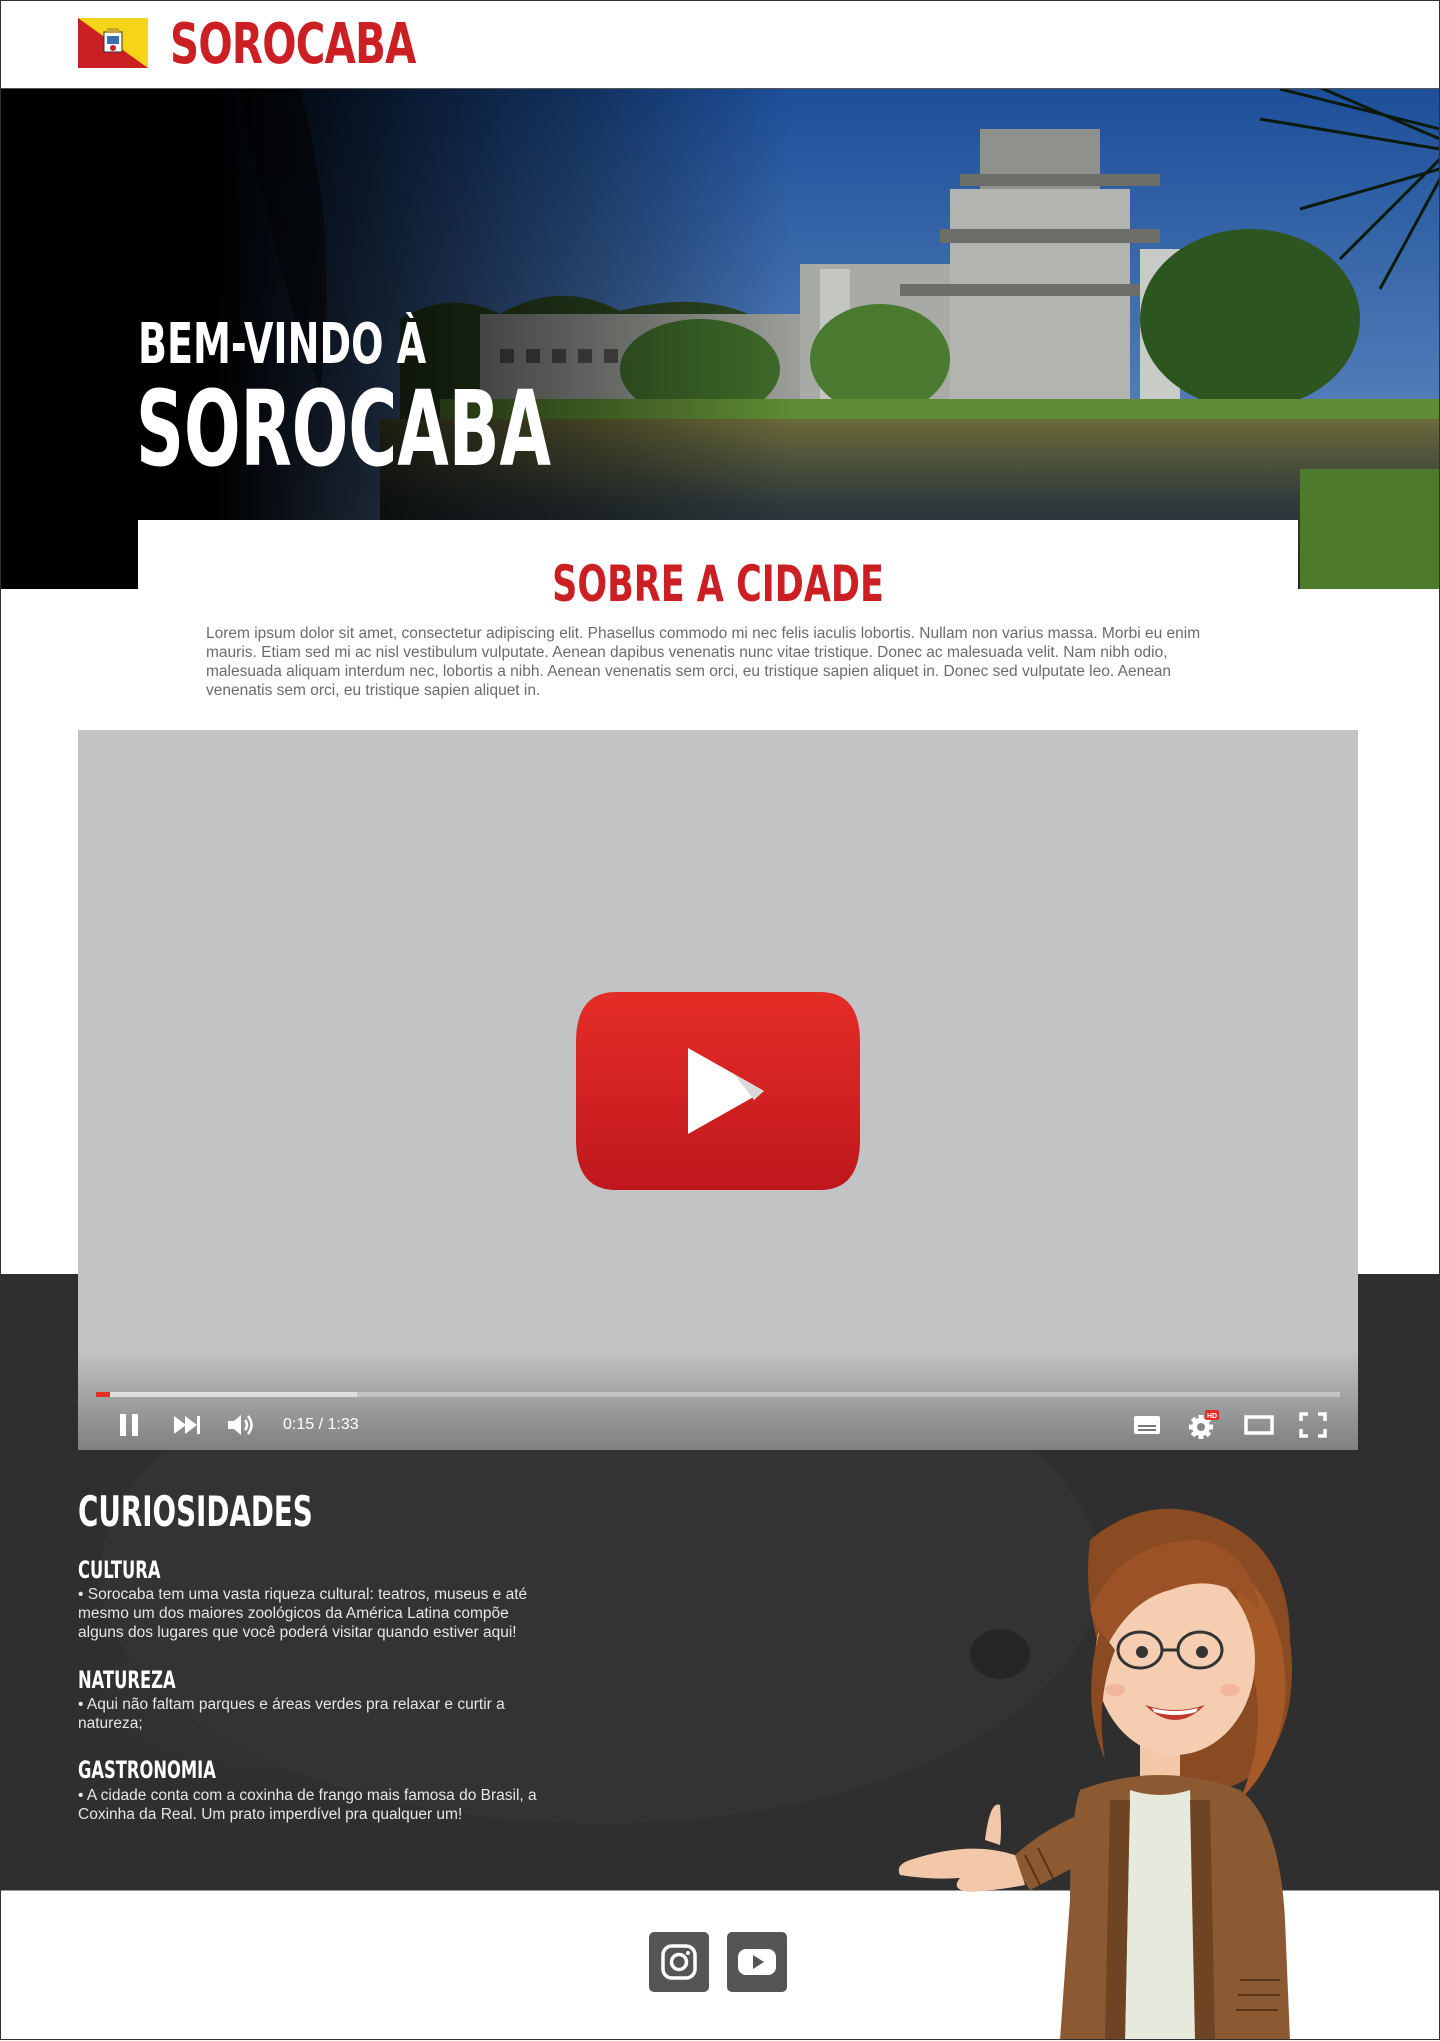 Image resolution: width=1440 pixels, height=2041 pixels. Describe the element at coordinates (103, 1394) in the screenshot. I see `video-played-bar` at that location.